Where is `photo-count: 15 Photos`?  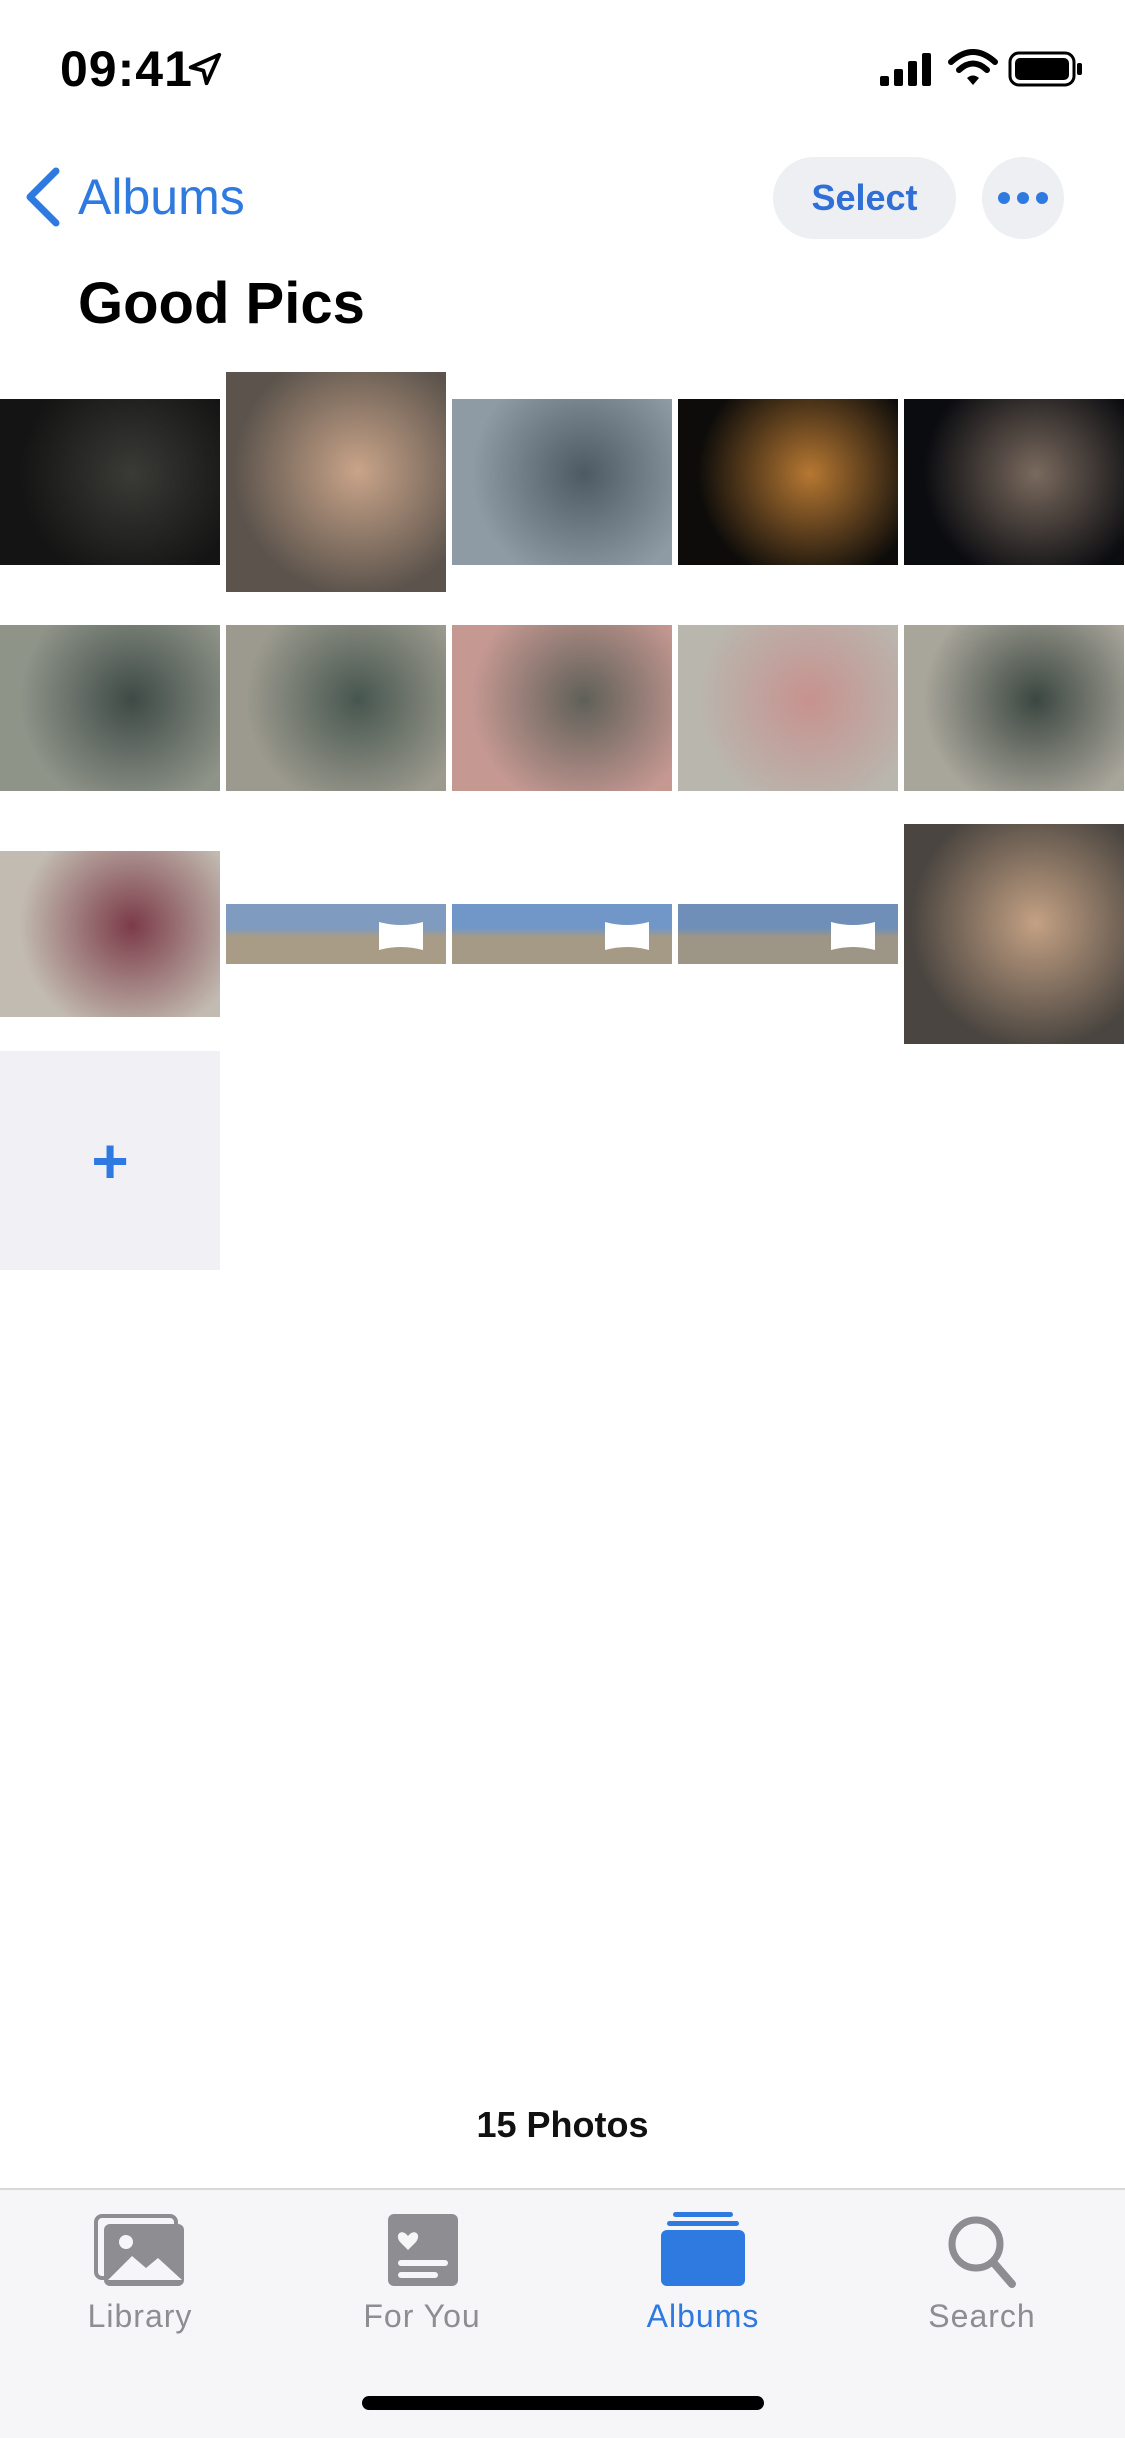
photo-count: 15 Photos is located at coordinates (562, 2124).